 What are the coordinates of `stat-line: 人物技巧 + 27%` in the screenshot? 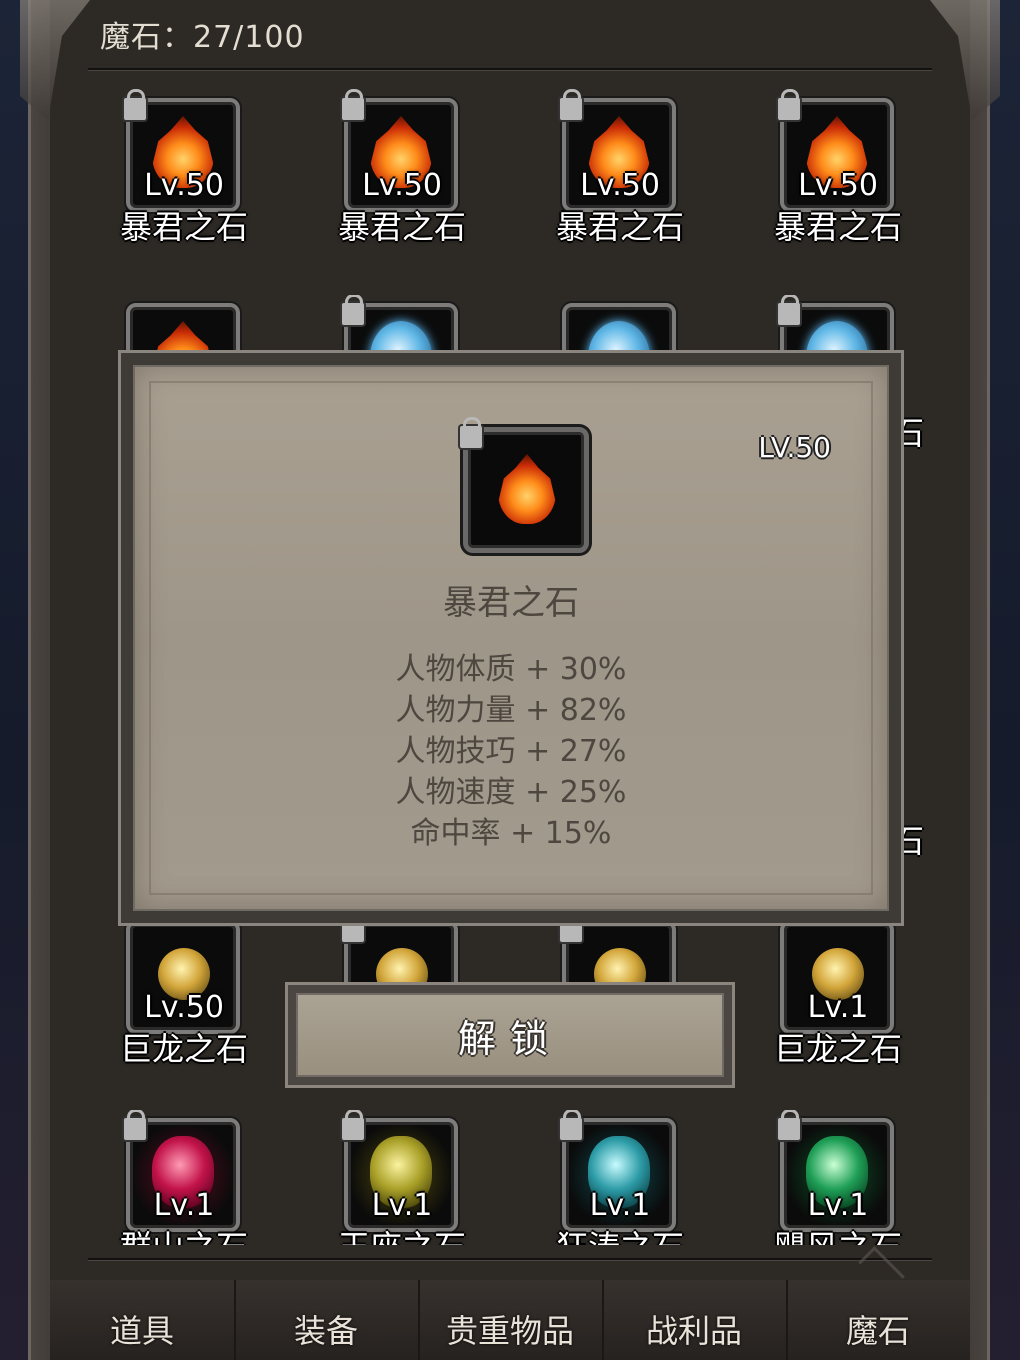 It's located at (511, 751).